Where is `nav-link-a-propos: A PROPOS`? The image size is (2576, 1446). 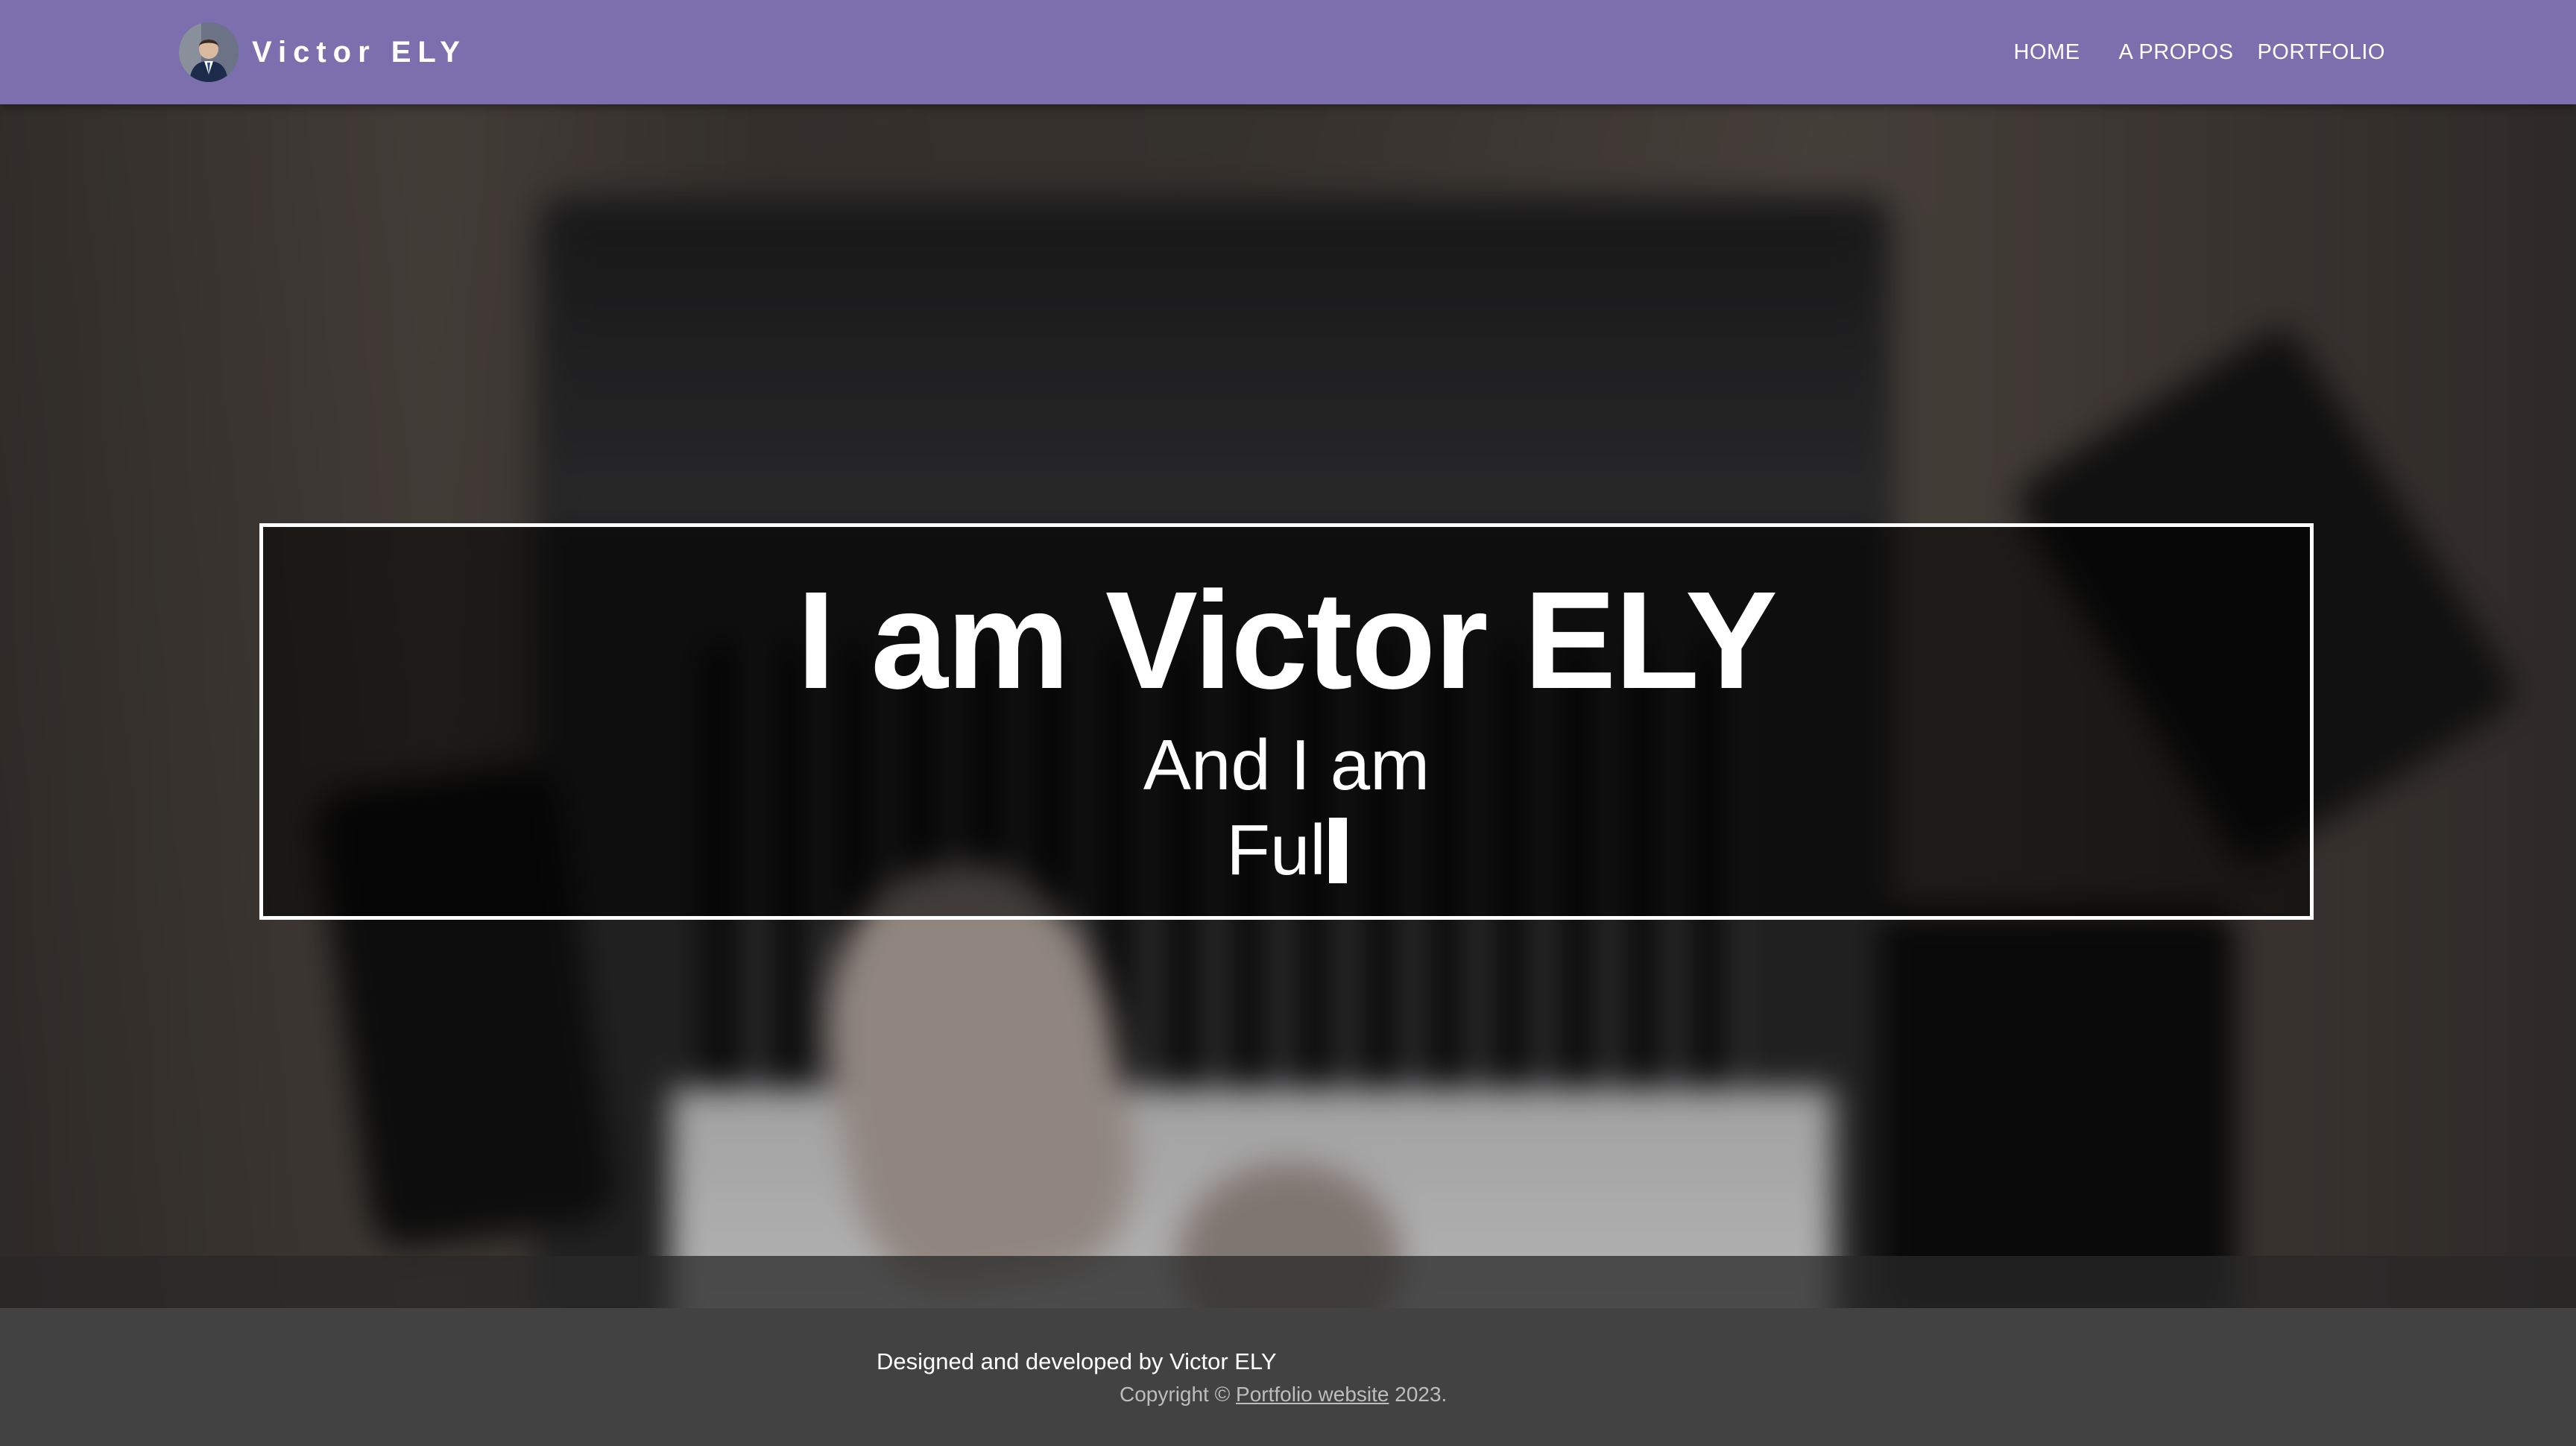 nav-link-a-propos: A PROPOS is located at coordinates (2176, 52).